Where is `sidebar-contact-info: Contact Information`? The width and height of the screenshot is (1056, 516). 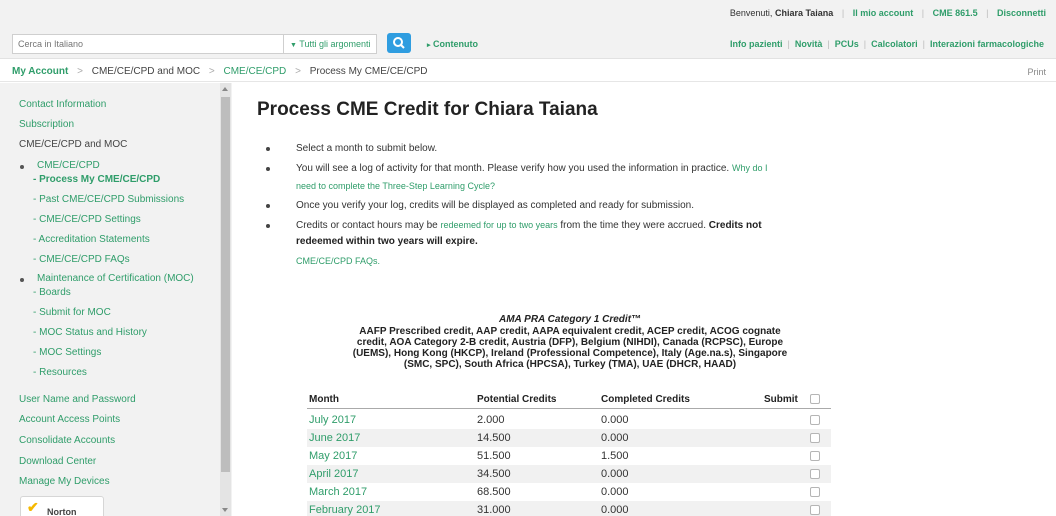 sidebar-contact-info: Contact Information is located at coordinates (62, 104).